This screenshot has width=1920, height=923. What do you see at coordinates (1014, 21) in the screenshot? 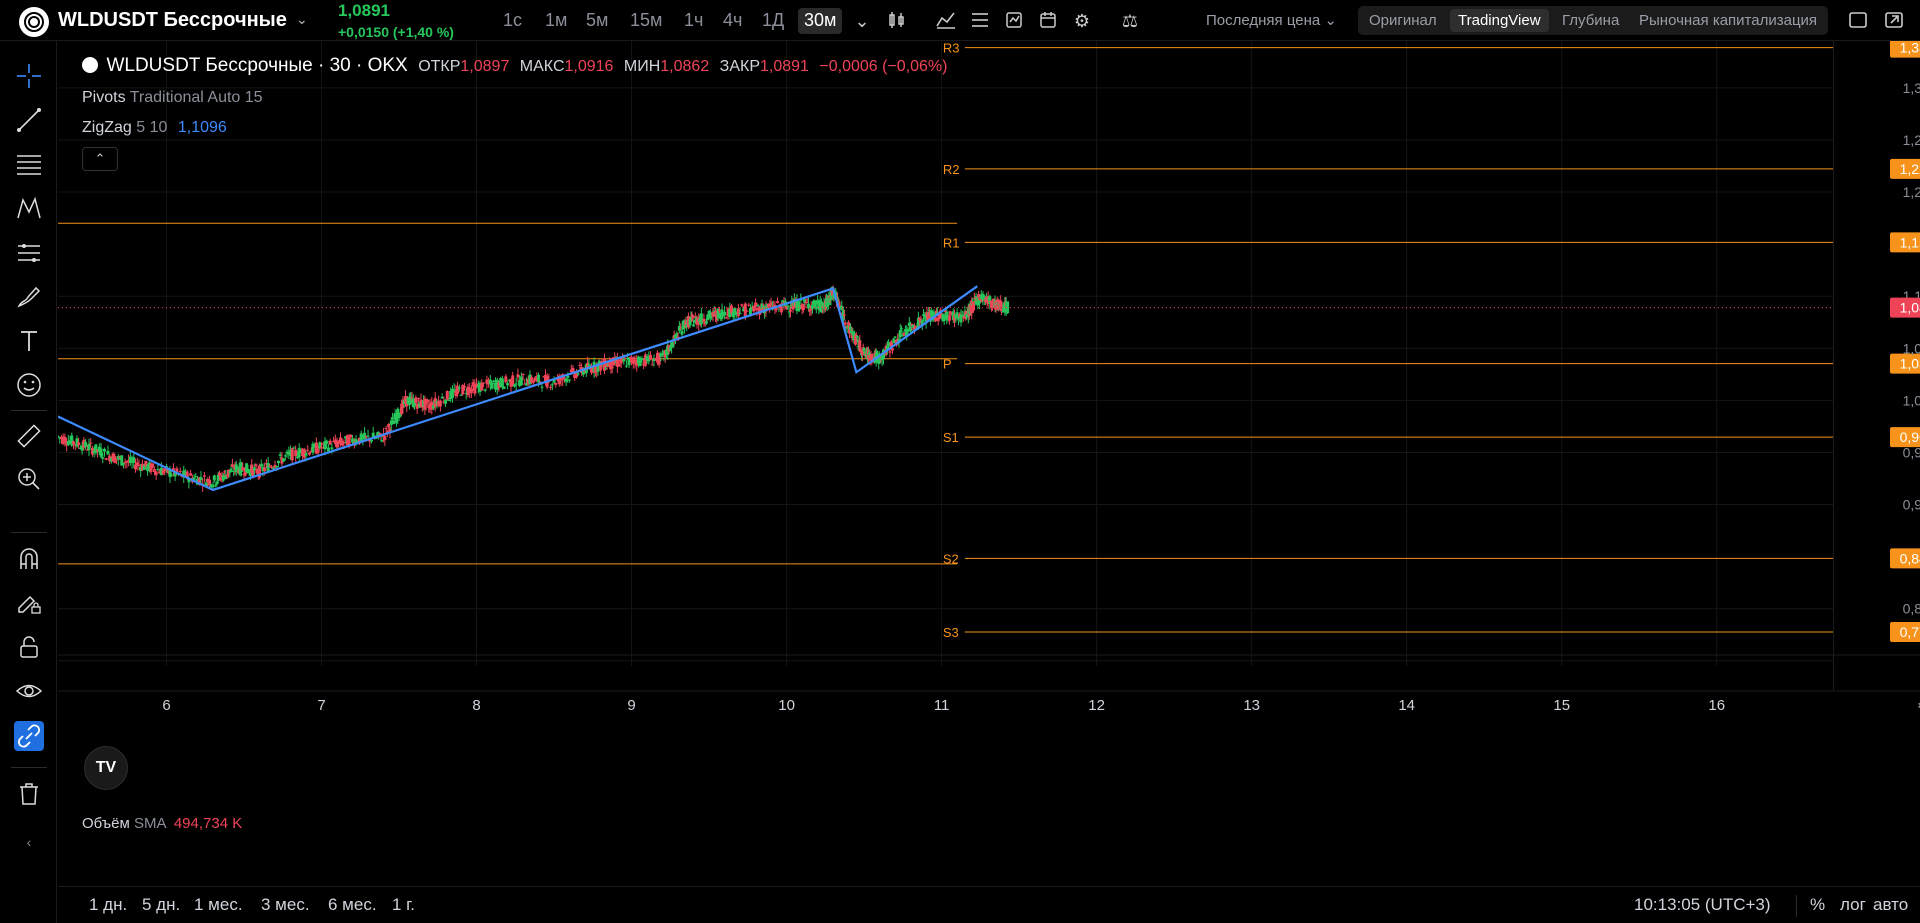
I see `alert-icon` at bounding box center [1014, 21].